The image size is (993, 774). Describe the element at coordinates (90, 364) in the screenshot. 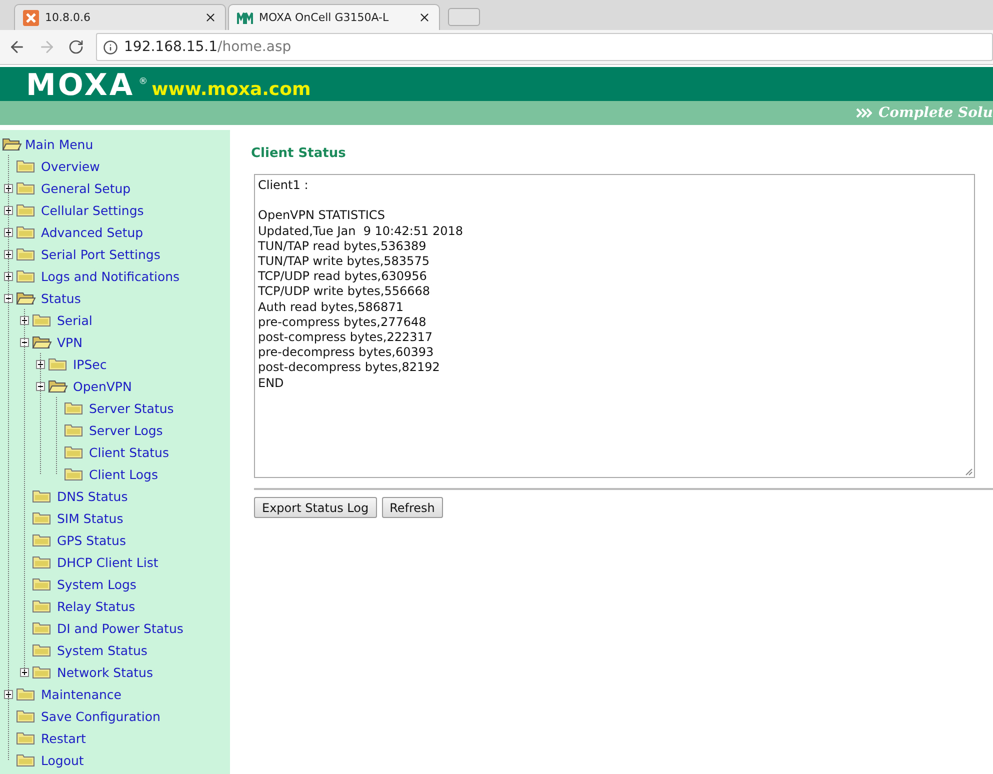

I see `menu-item: IPSec` at that location.